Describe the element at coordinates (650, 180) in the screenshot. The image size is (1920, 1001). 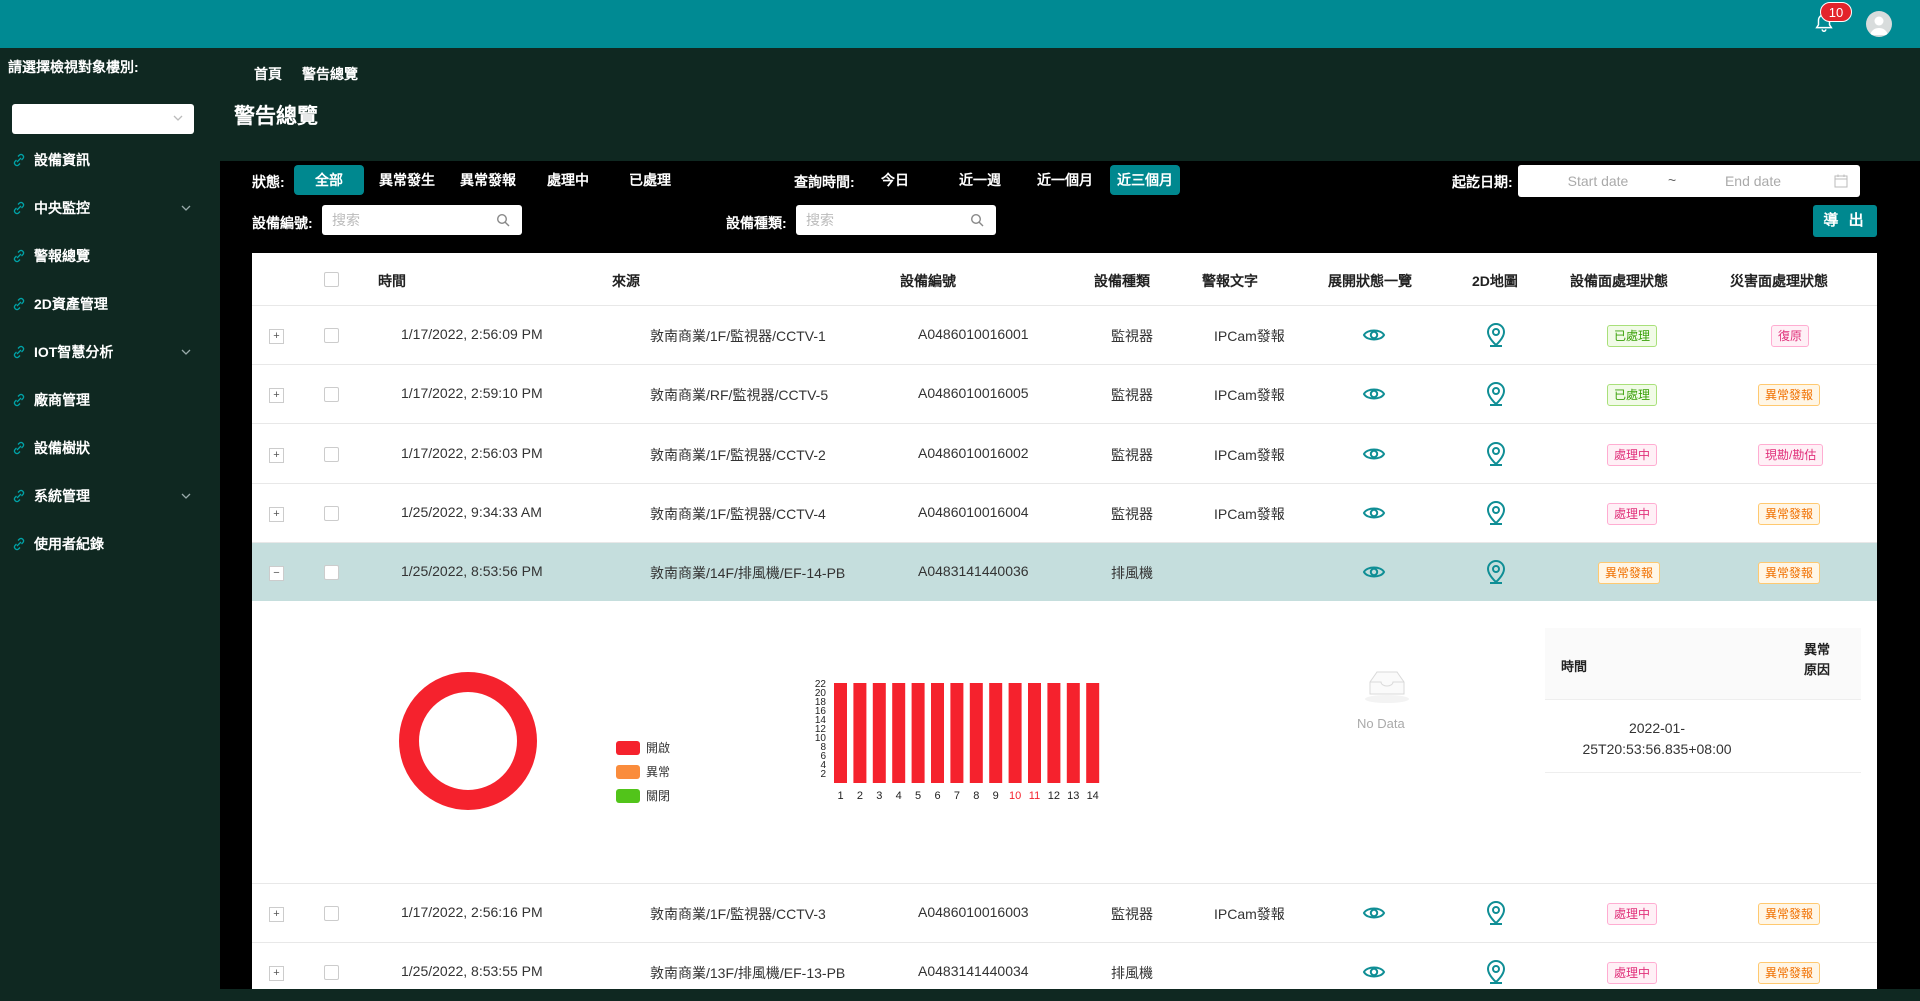
I see `status-filter-processed: 已處理` at that location.